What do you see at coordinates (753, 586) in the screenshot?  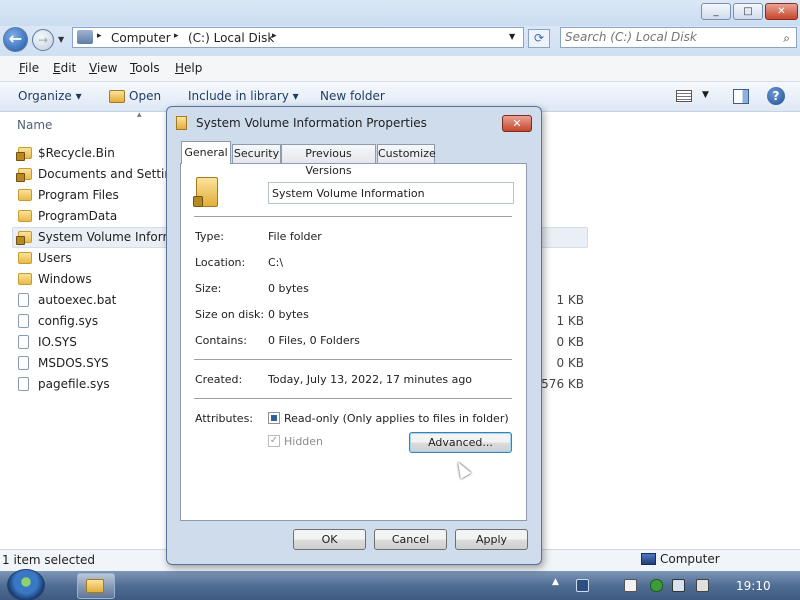 I see `clock: 19:10` at bounding box center [753, 586].